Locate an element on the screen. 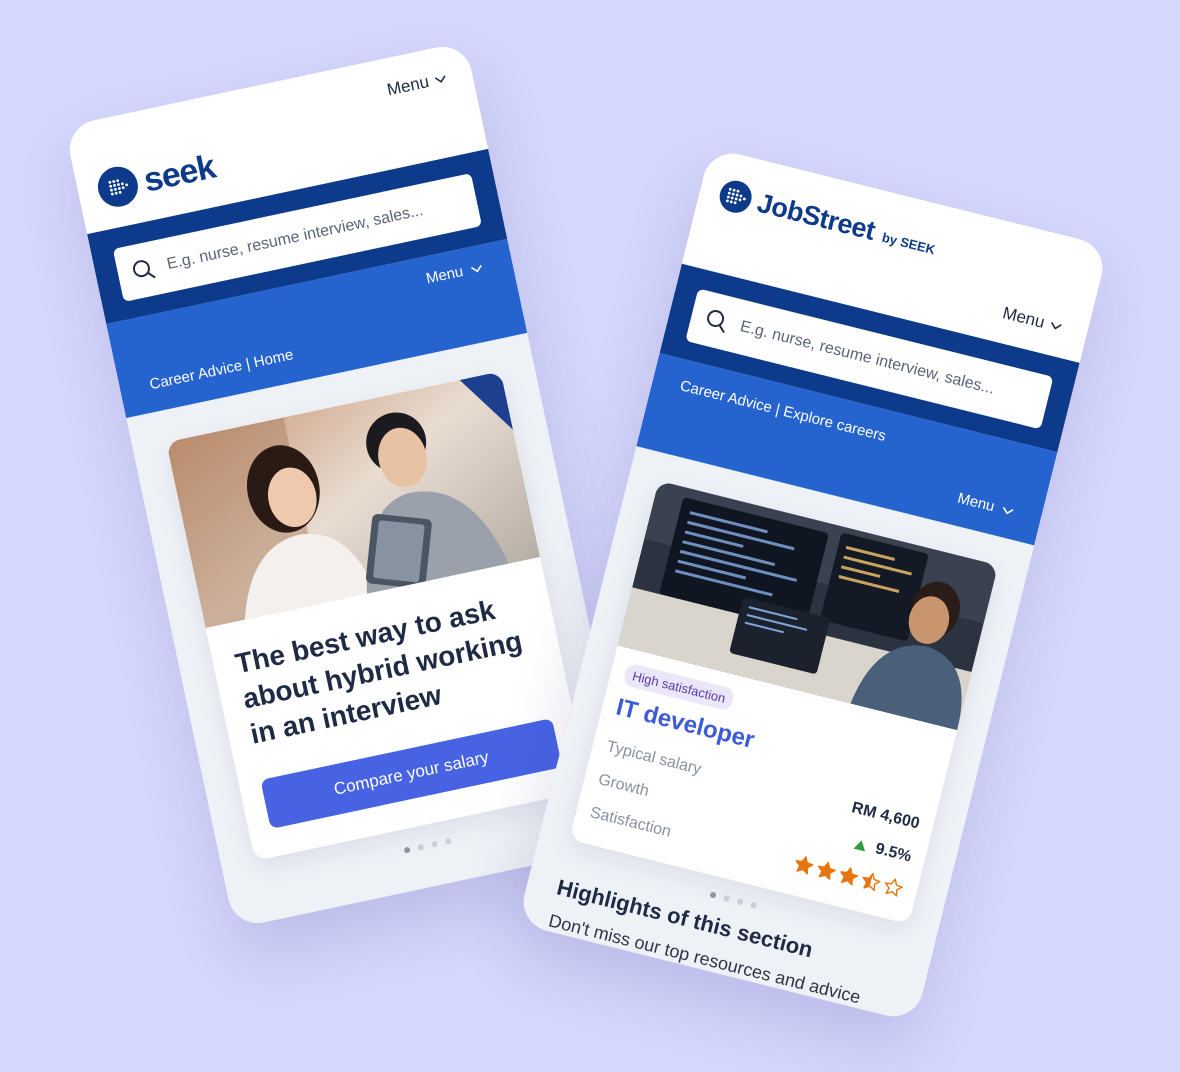 This screenshot has width=1180, height=1072. jobstreet-subnav-menu-button: Menu is located at coordinates (986, 505).